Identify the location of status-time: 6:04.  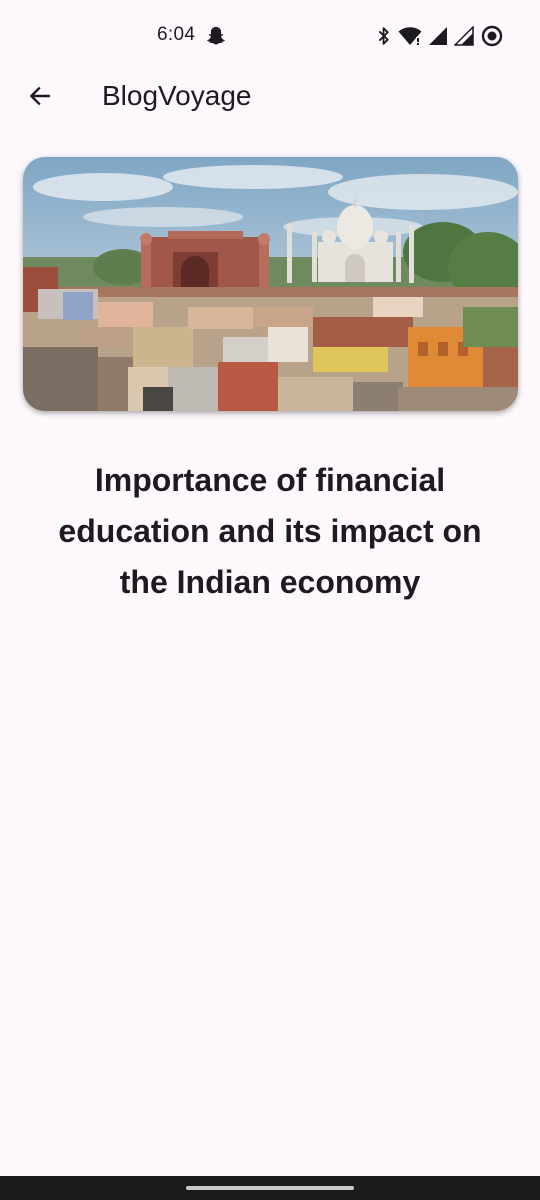
(176, 34).